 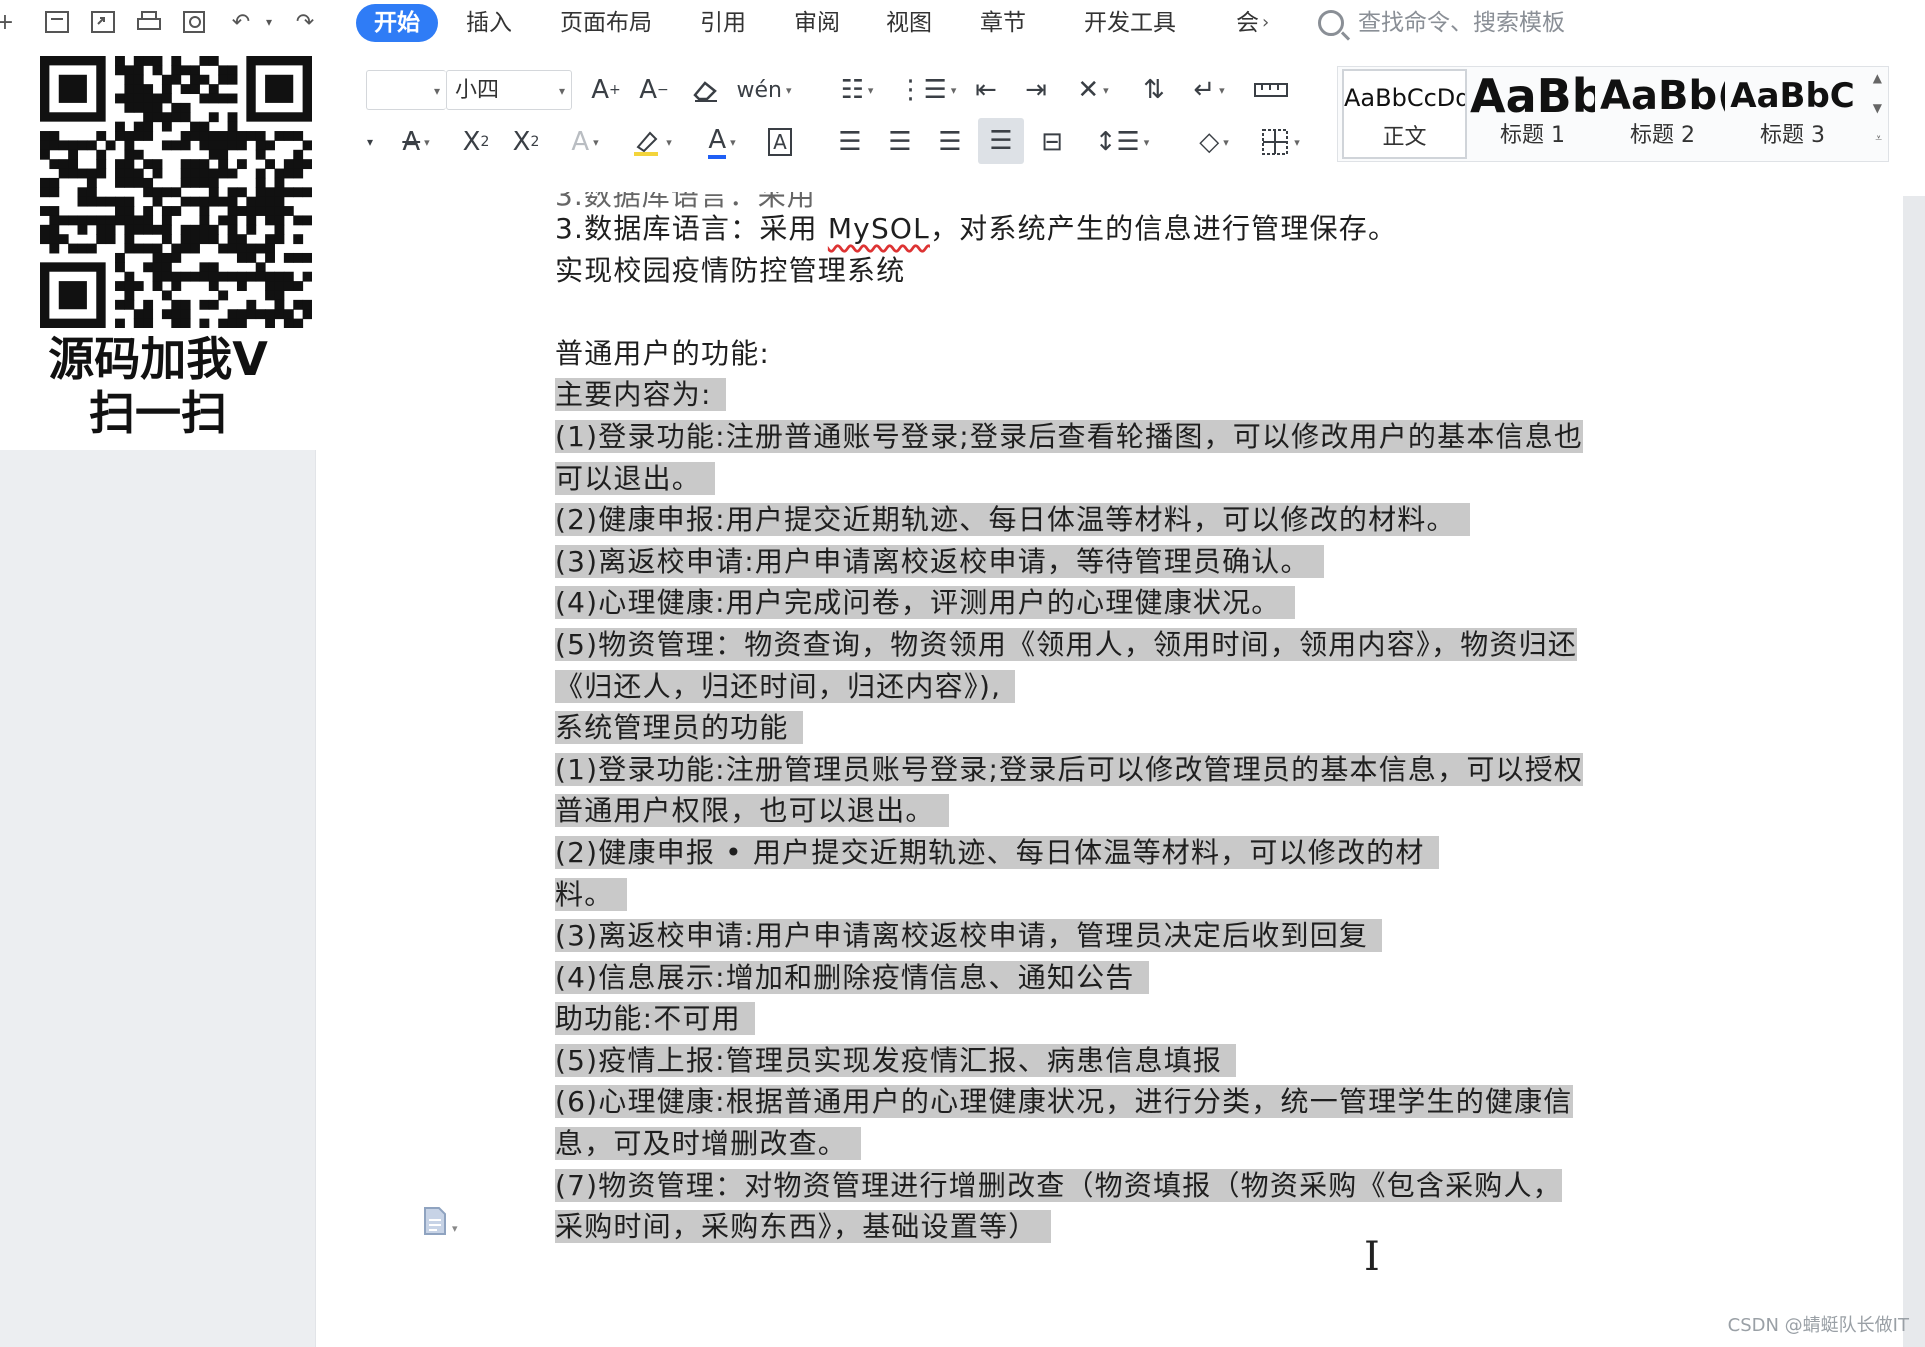 I want to click on qr-code, so click(x=176, y=192).